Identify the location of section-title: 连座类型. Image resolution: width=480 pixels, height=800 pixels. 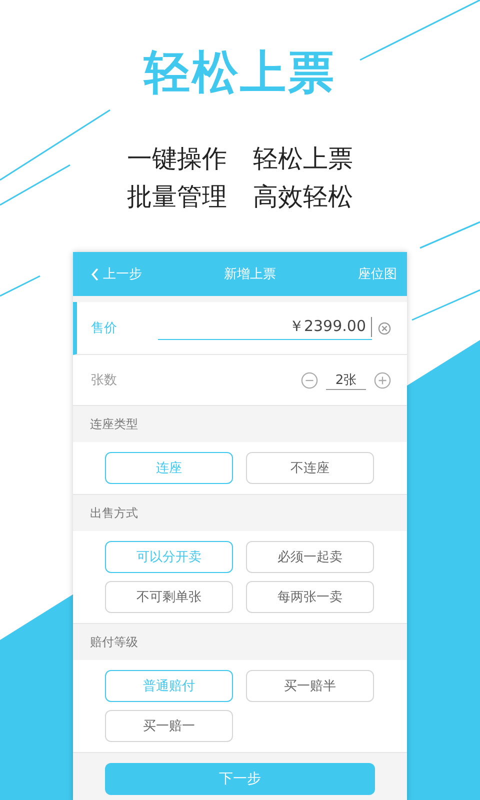
(114, 424).